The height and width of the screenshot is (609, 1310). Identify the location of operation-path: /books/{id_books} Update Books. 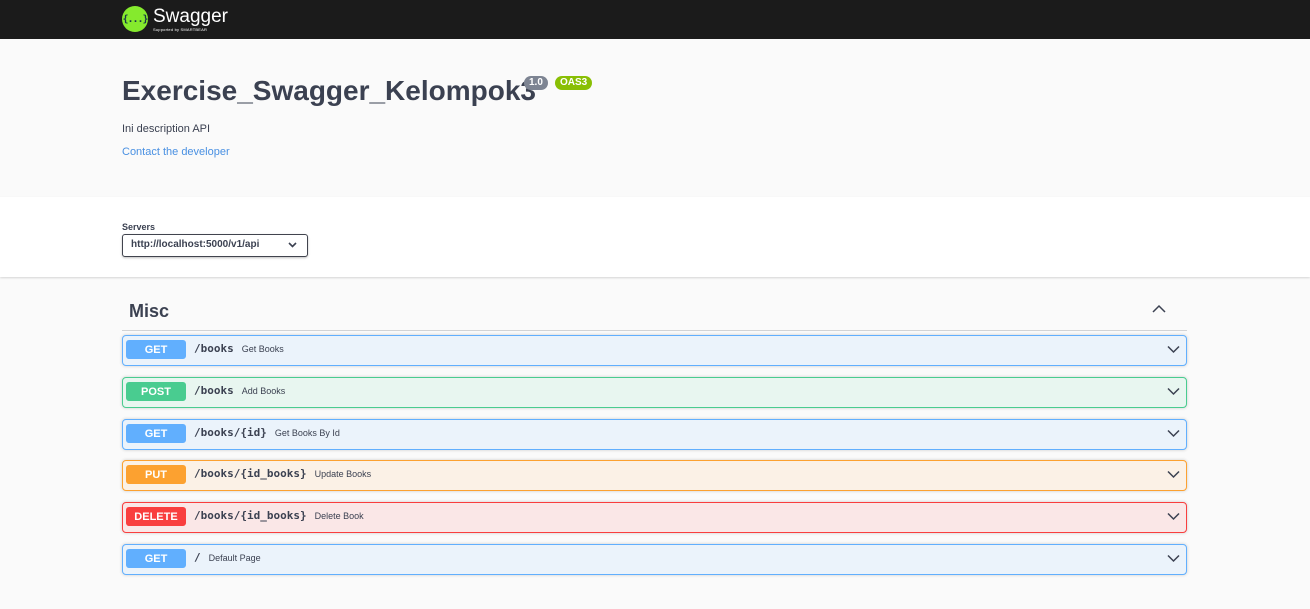
(282, 473).